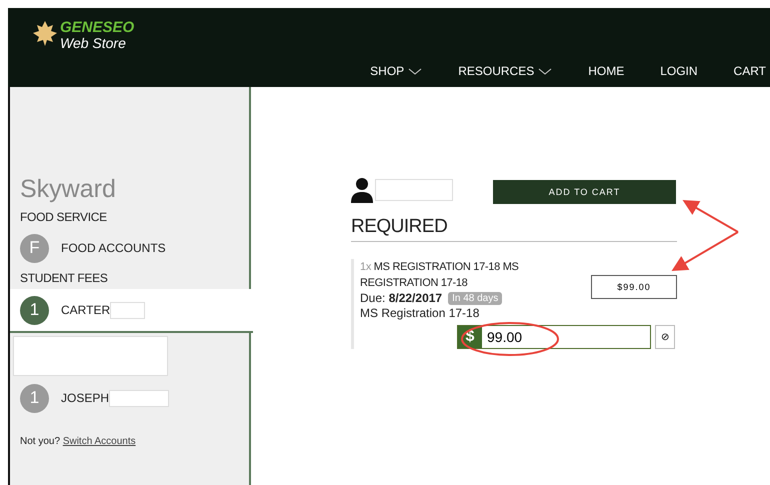 The width and height of the screenshot is (770, 485). I want to click on student-name: JOSEPH, so click(85, 398).